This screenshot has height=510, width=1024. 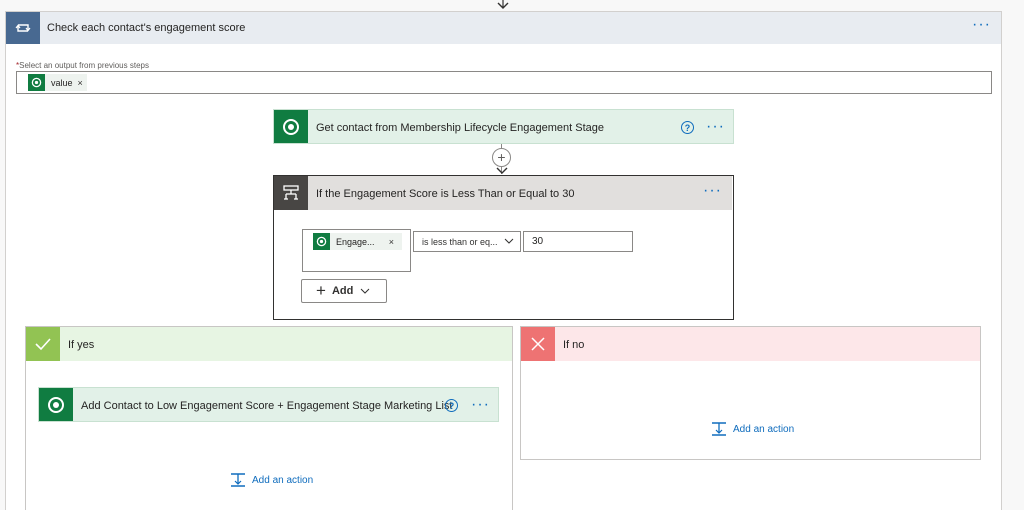 I want to click on loop-title: Check each contact's engagement score, so click(x=146, y=28).